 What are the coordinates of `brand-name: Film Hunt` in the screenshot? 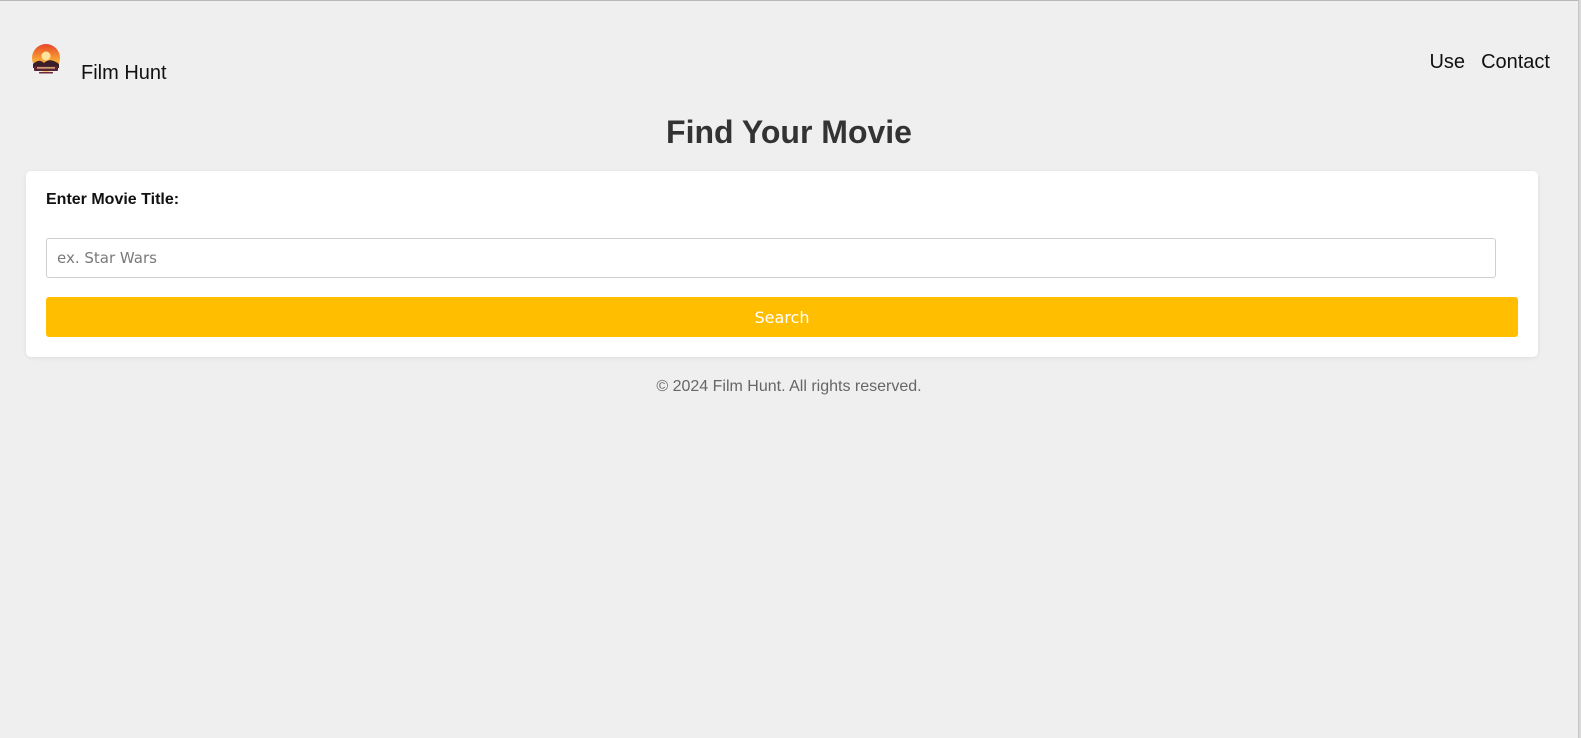 It's located at (124, 73).